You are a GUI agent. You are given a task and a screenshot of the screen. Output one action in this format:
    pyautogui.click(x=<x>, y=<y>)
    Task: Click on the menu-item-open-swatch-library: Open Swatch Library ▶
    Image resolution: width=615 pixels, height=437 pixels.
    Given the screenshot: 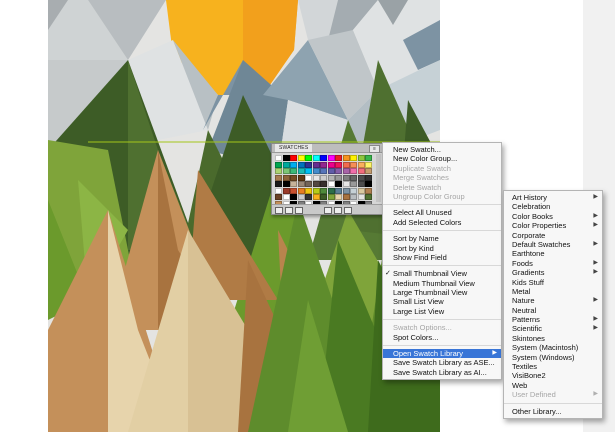 What is the action you would take?
    pyautogui.click(x=442, y=354)
    